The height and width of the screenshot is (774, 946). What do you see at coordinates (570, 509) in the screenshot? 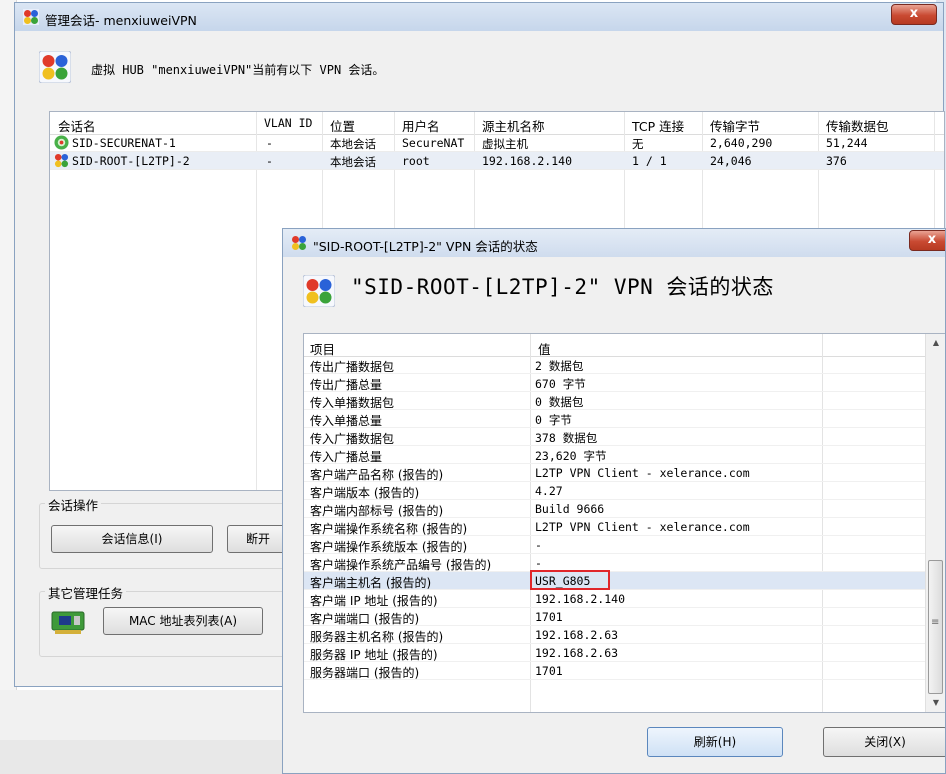
I see `status-value: Build 9666` at bounding box center [570, 509].